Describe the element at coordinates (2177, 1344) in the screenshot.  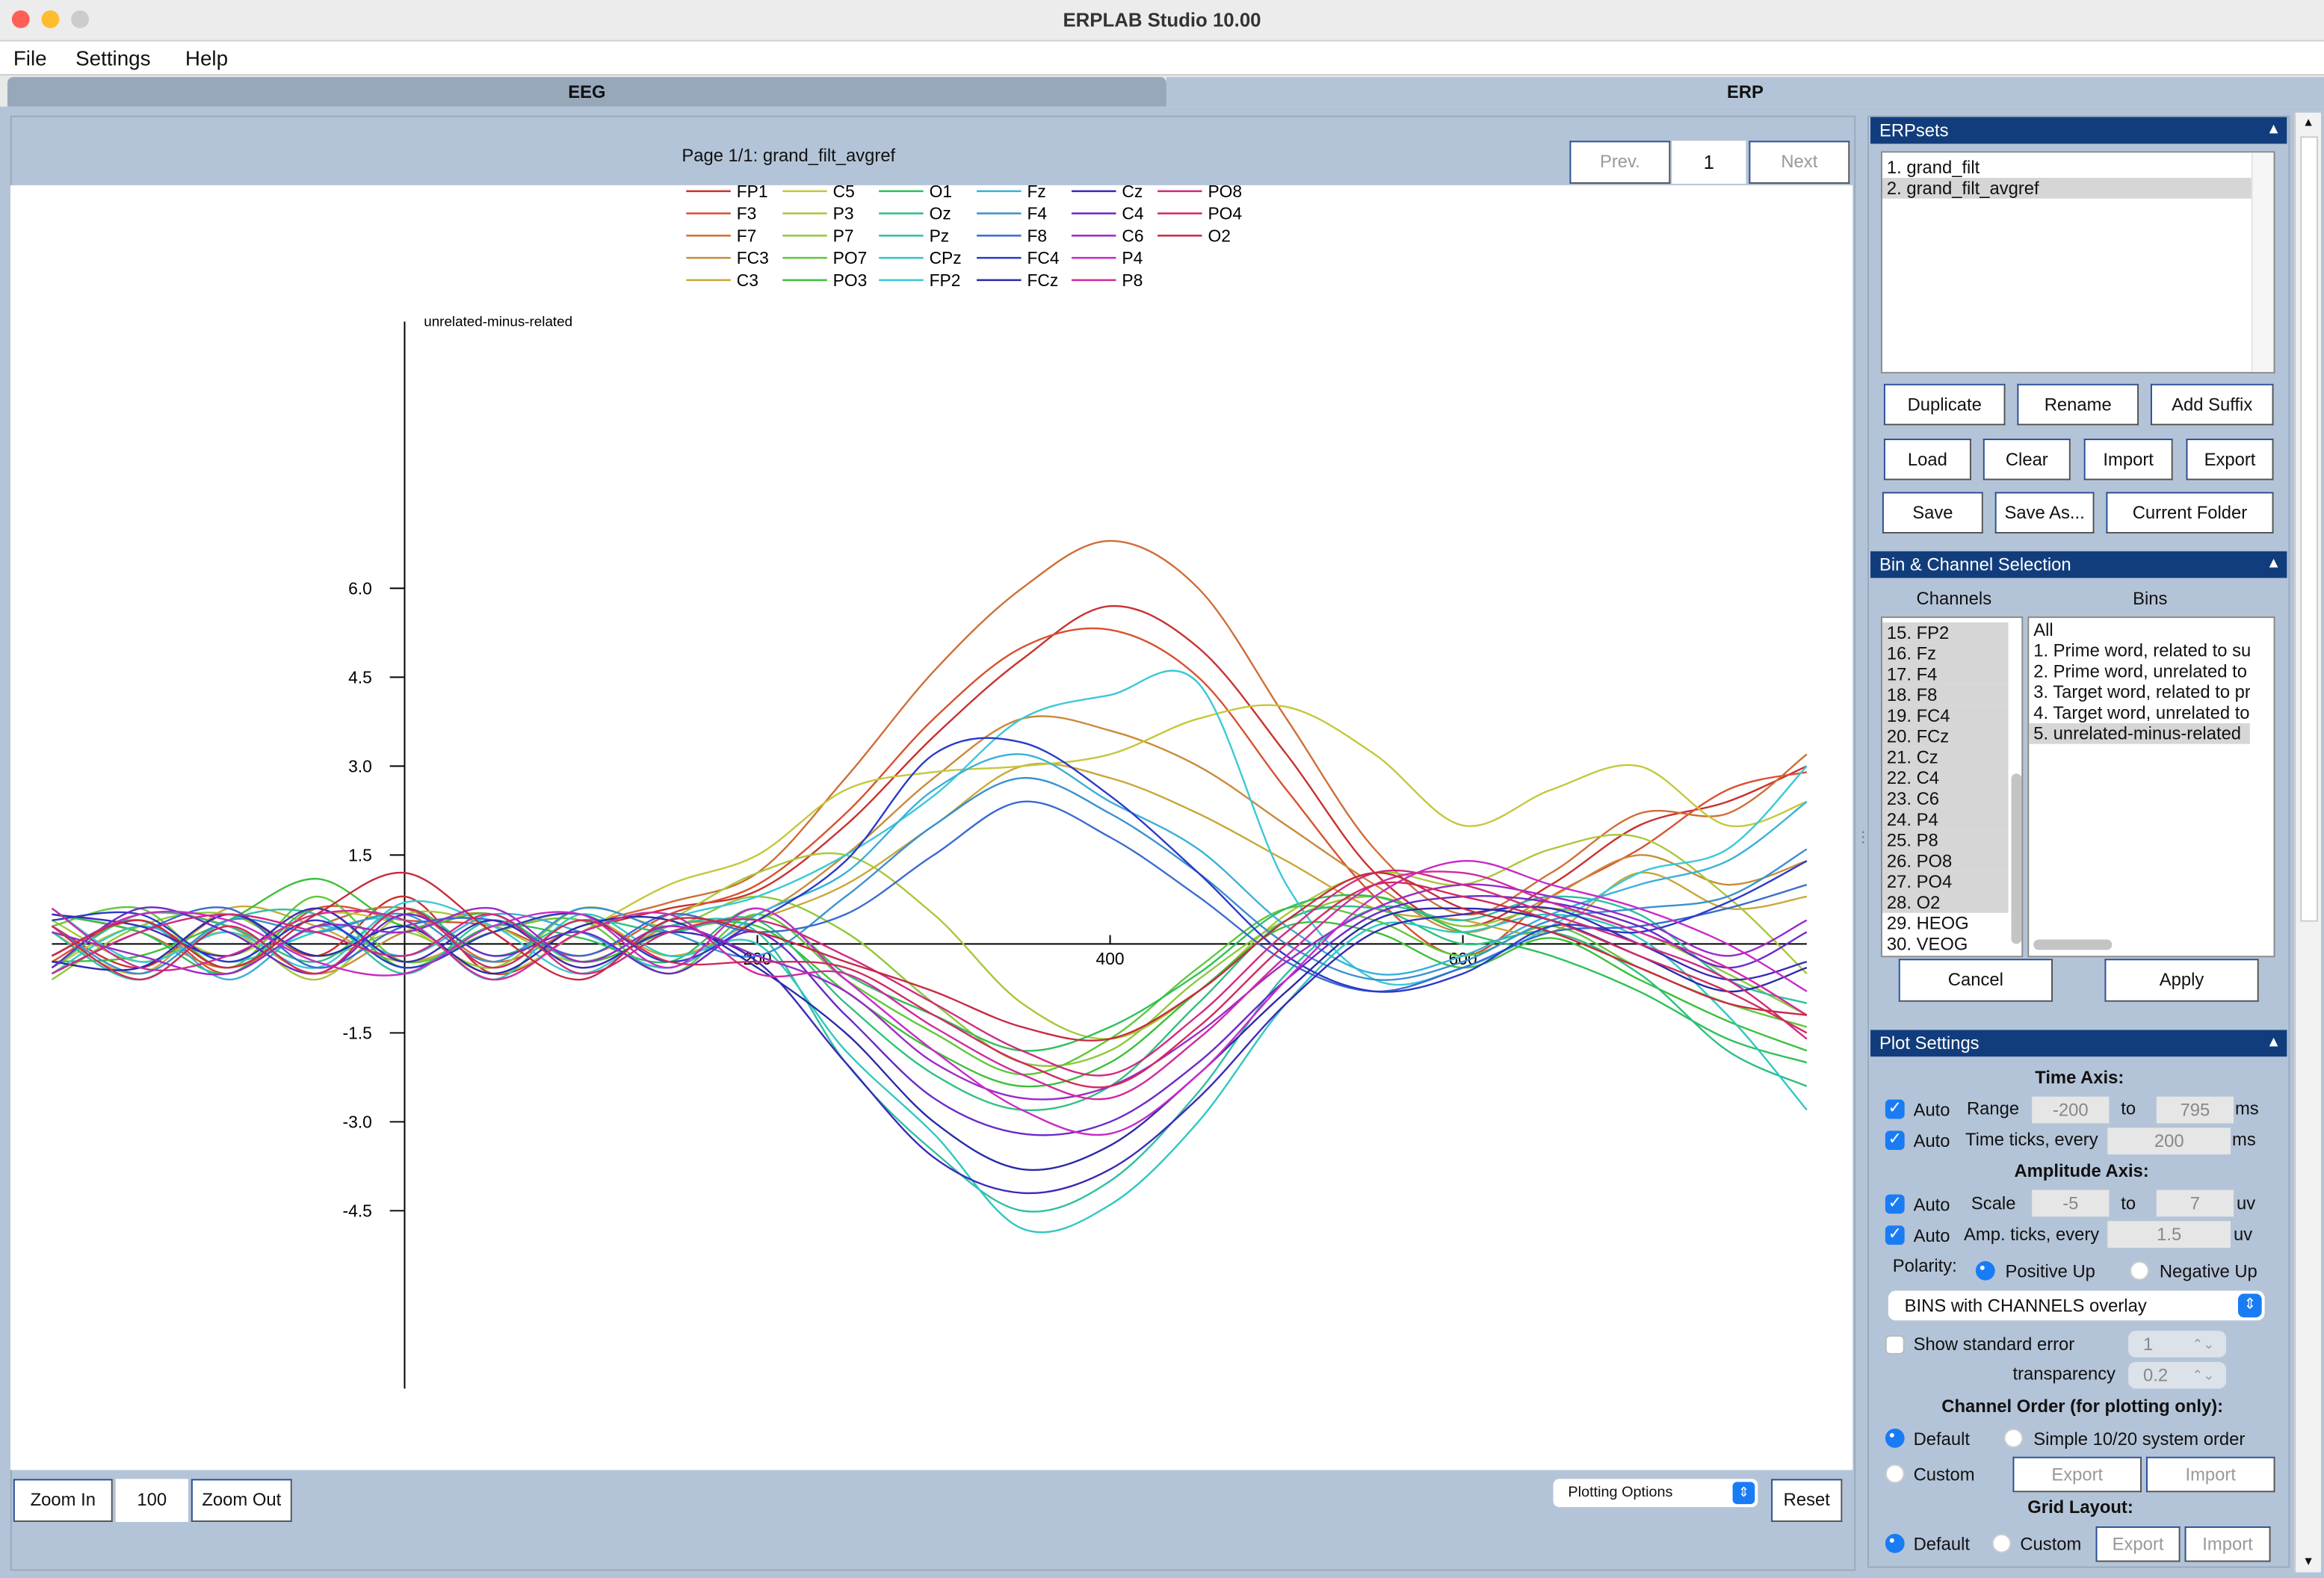
I see `standard-error-spinner: 1 ⌃⌄` at that location.